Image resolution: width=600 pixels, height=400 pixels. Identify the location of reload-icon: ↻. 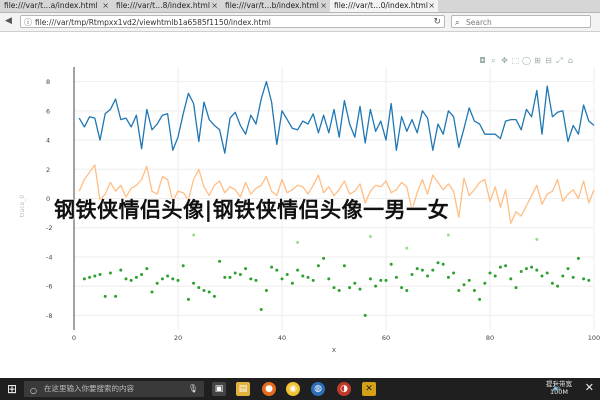
(437, 21).